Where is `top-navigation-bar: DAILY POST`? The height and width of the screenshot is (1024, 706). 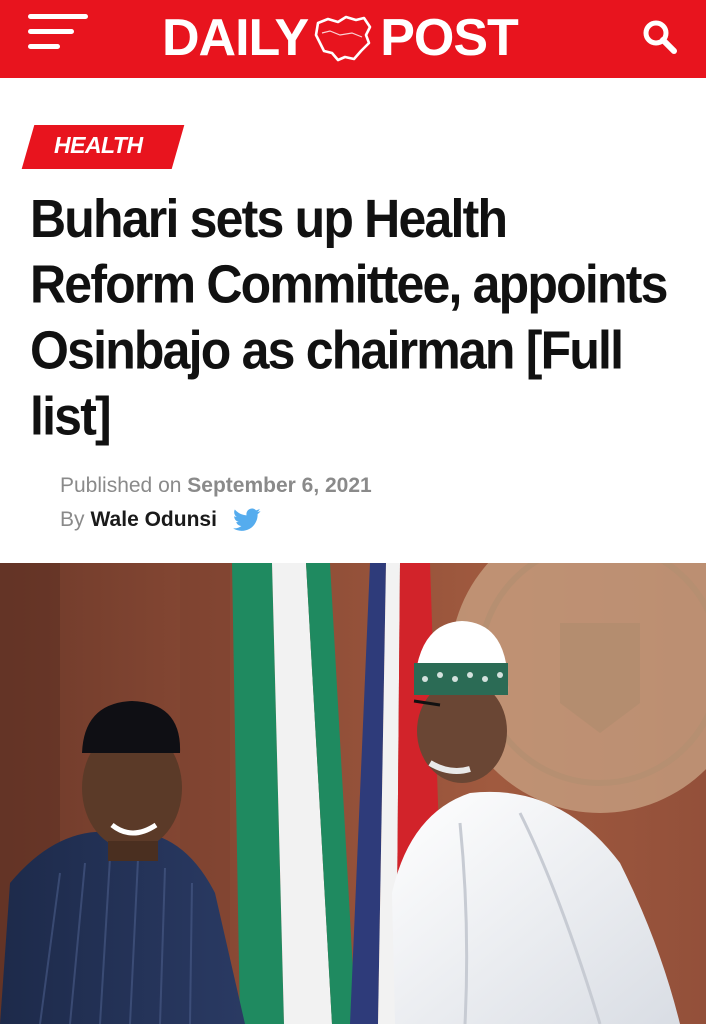 top-navigation-bar: DAILY POST is located at coordinates (353, 39).